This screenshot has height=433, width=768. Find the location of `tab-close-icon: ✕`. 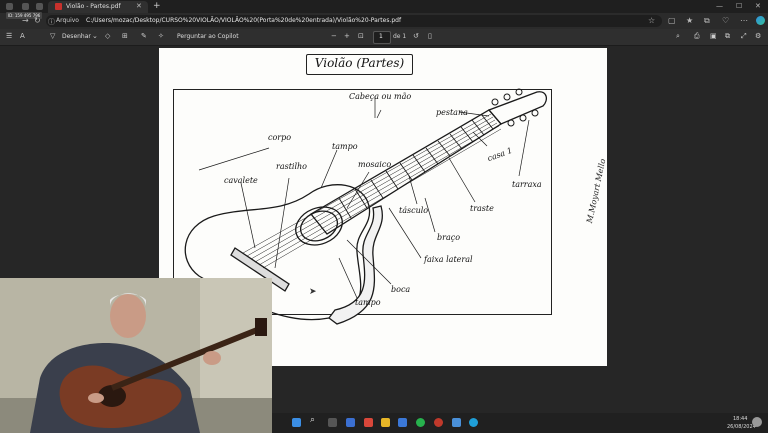

tab-close-icon: ✕ is located at coordinates (139, 6).